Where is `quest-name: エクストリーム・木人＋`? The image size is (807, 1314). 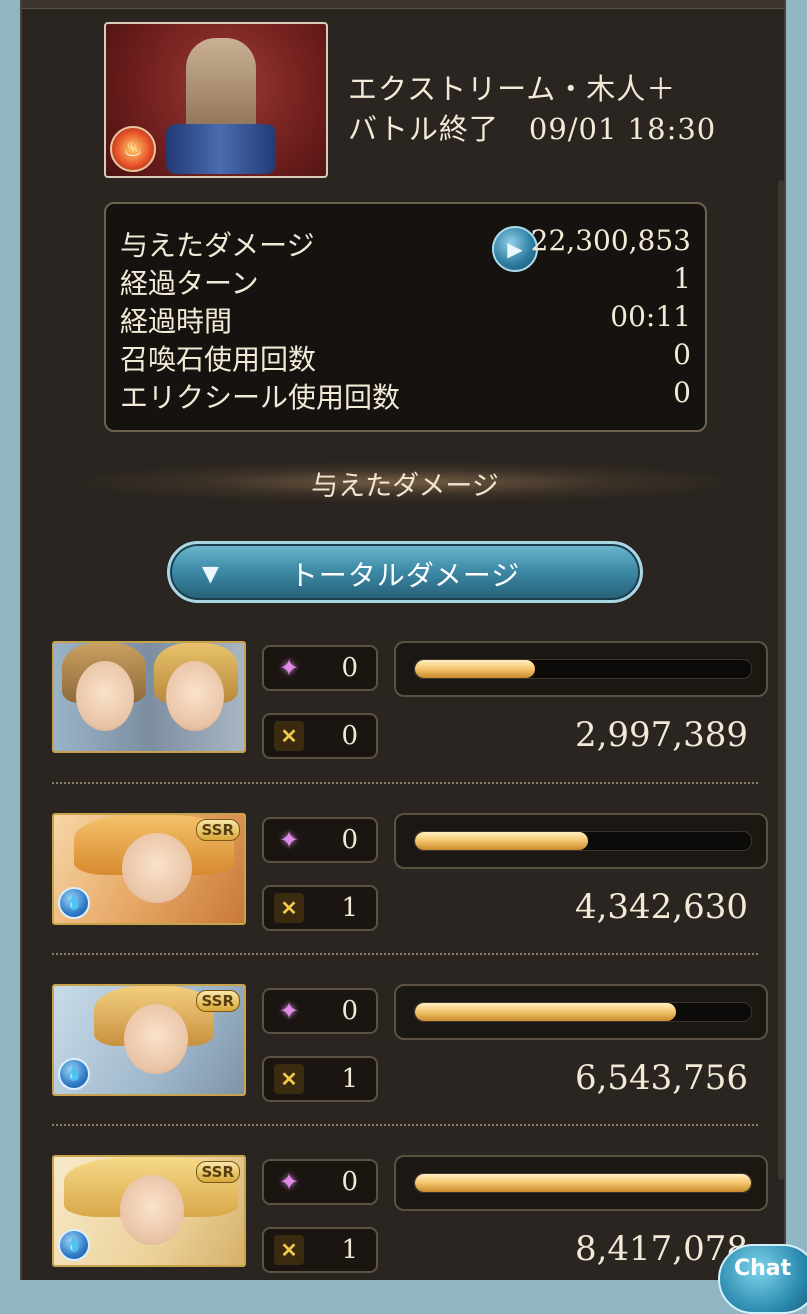 quest-name: エクストリーム・木人＋ is located at coordinates (512, 89).